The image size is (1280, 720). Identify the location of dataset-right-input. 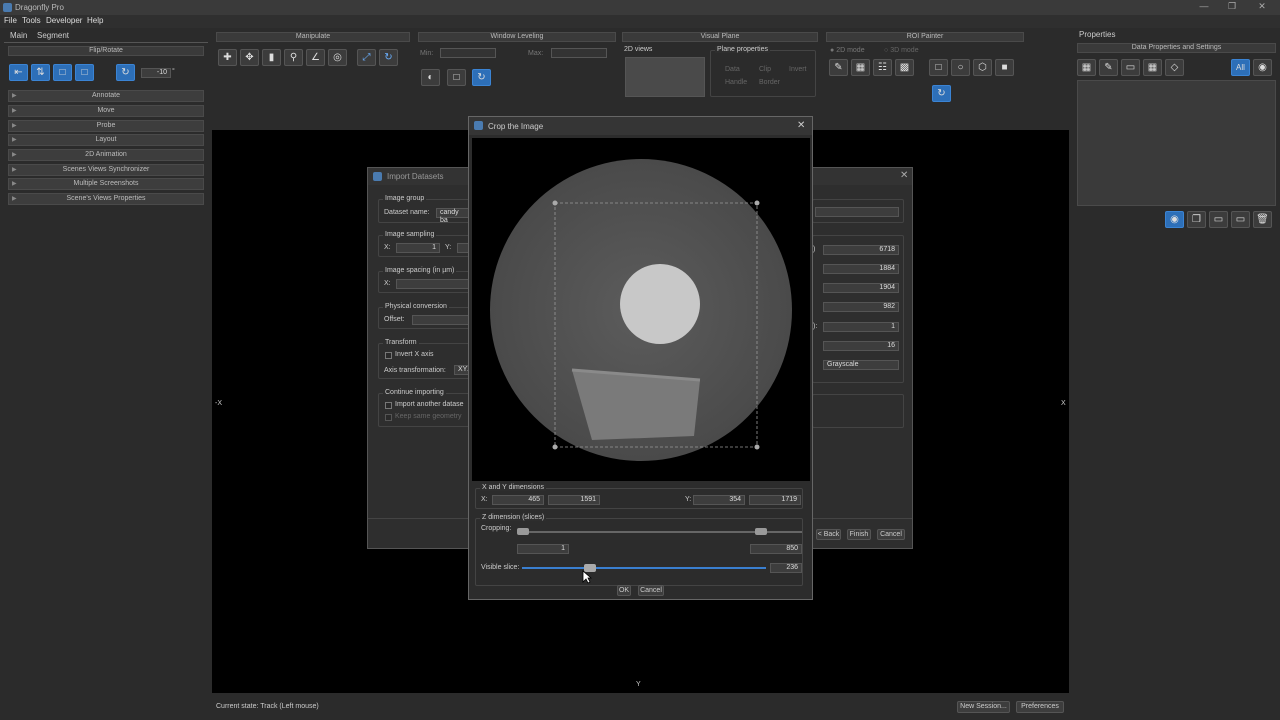
(857, 212).